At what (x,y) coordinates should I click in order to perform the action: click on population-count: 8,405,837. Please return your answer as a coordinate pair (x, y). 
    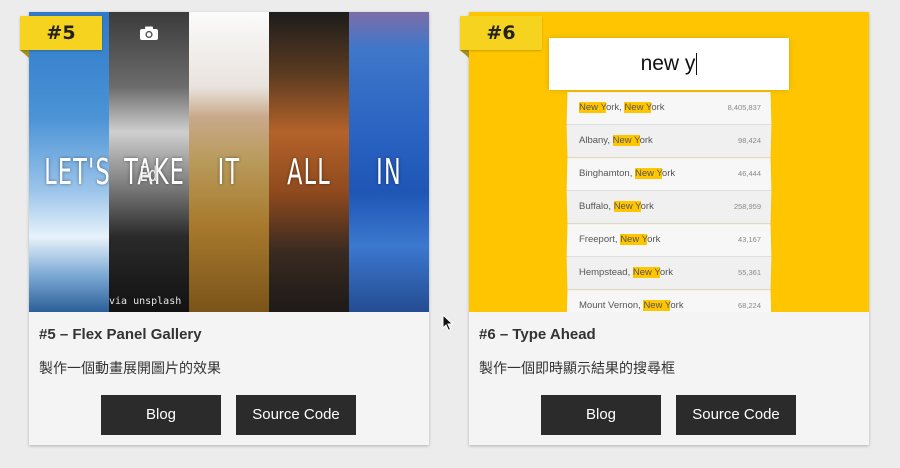
    Looking at the image, I should click on (744, 107).